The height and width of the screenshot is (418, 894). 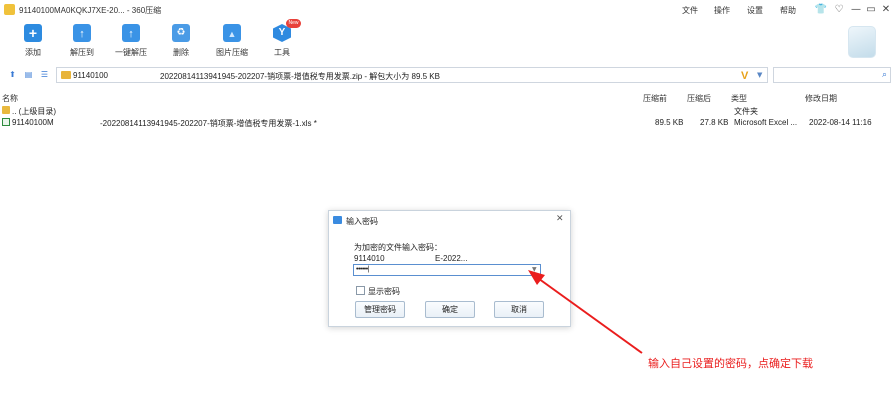 What do you see at coordinates (722, 10) in the screenshot?
I see `menu-operation: 操作` at bounding box center [722, 10].